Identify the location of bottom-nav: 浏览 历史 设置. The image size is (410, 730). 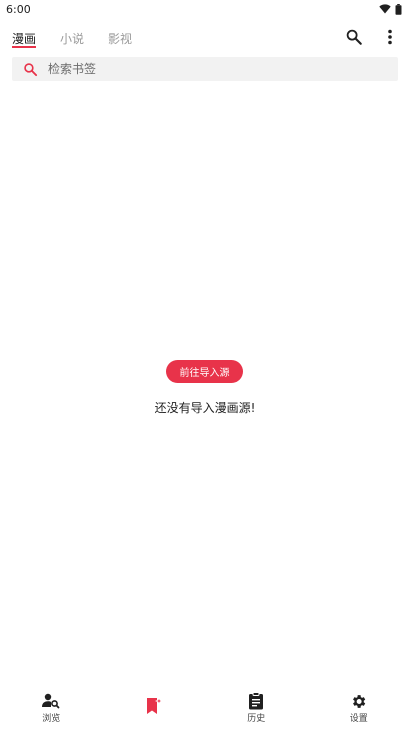
(205, 708).